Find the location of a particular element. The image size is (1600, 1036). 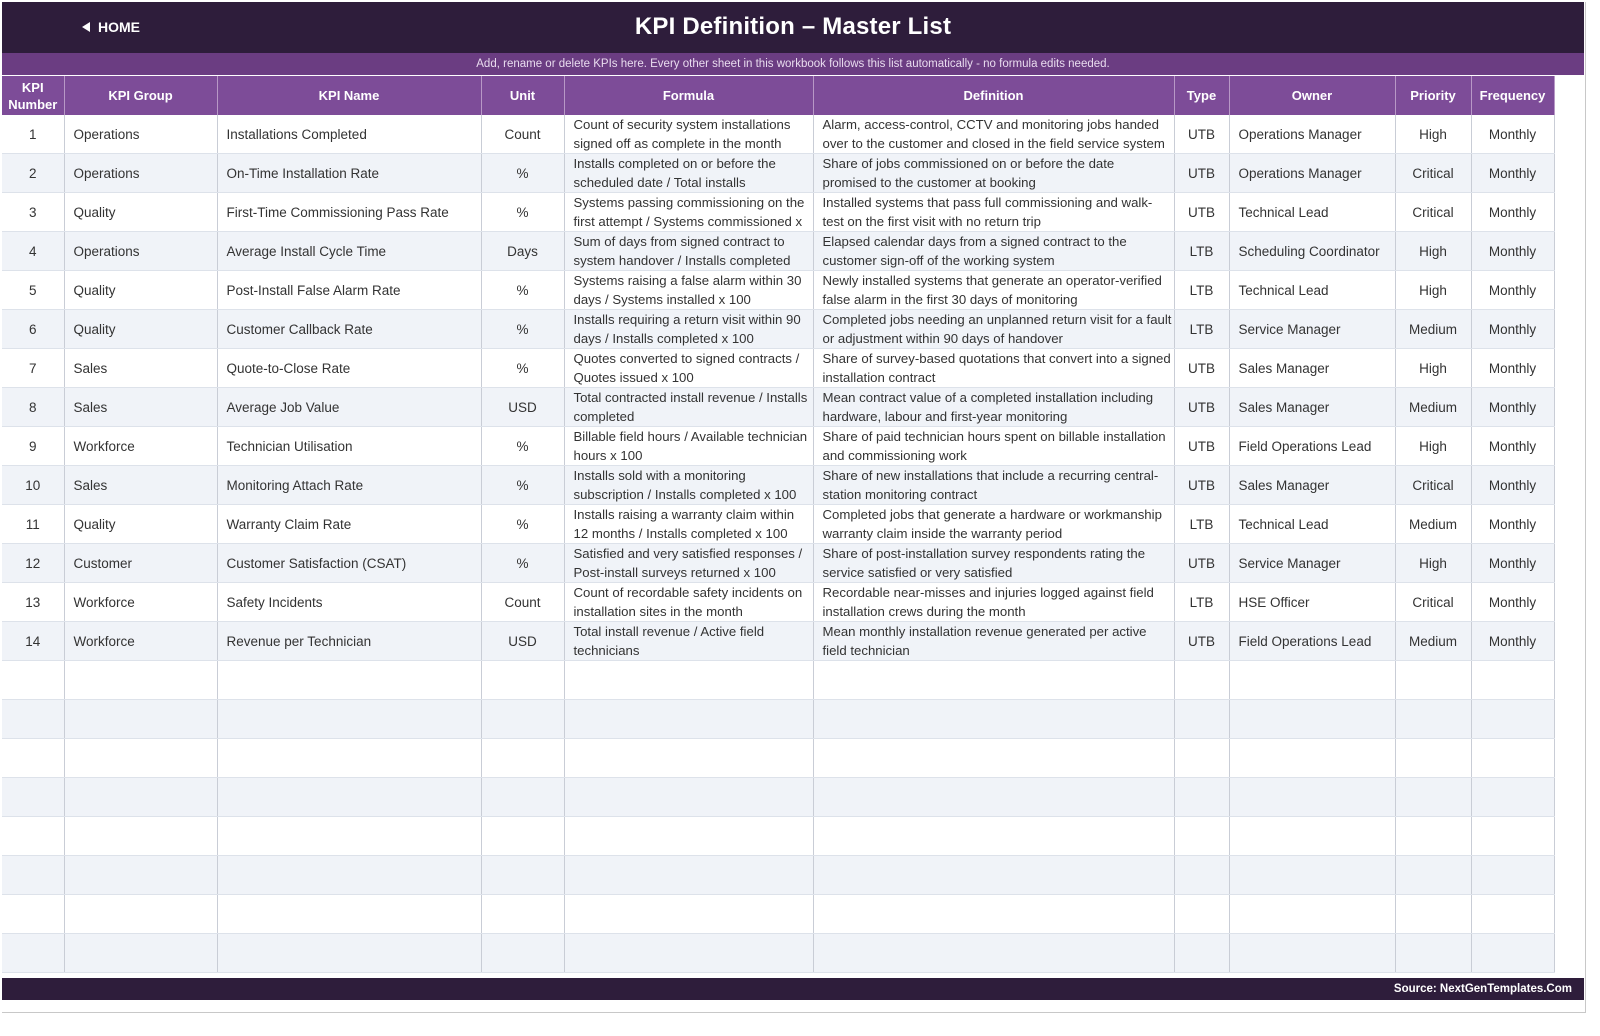

col-header-kpi-group: KPI Group is located at coordinates (141, 95).